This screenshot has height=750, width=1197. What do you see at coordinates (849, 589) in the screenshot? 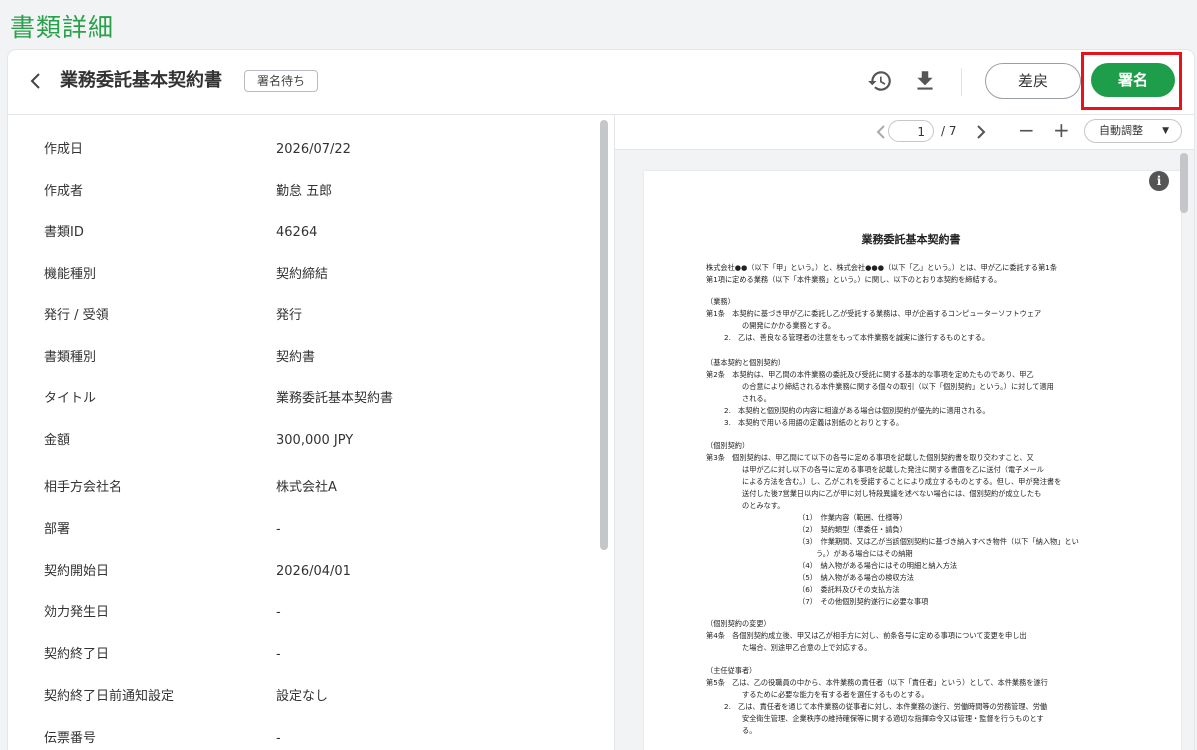
I see `pdf-line: （6） 委託料及びその支払方法` at bounding box center [849, 589].